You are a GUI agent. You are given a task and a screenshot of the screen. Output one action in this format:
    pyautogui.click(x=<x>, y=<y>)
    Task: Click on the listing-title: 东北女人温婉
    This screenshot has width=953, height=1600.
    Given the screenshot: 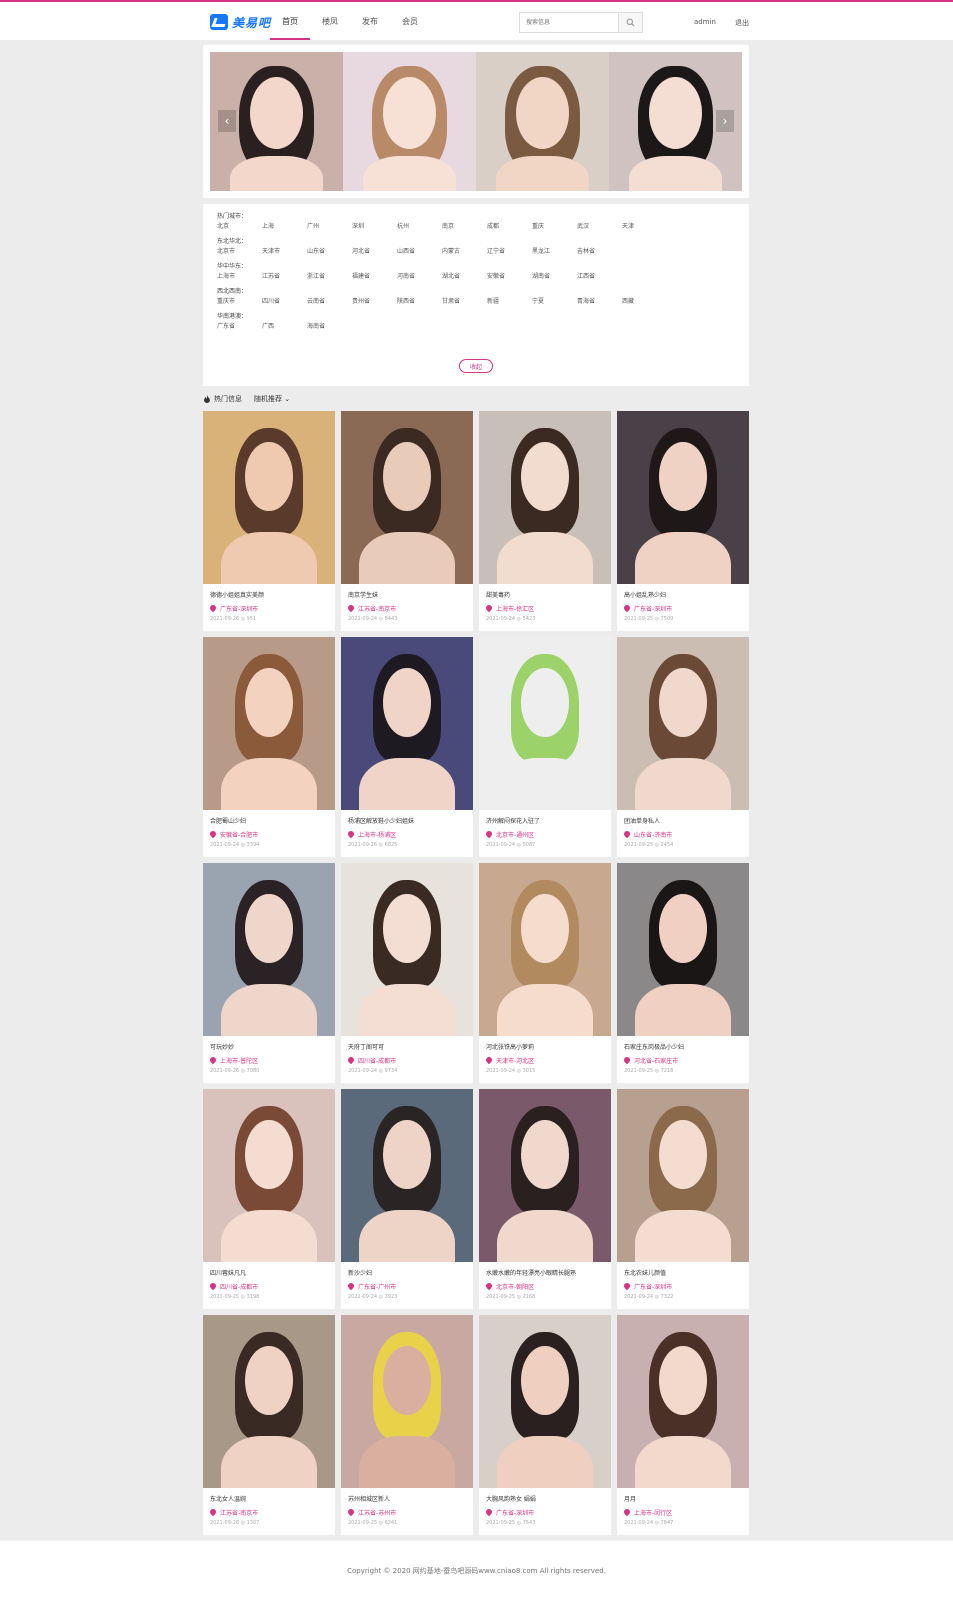 What is the action you would take?
    pyautogui.click(x=269, y=1499)
    